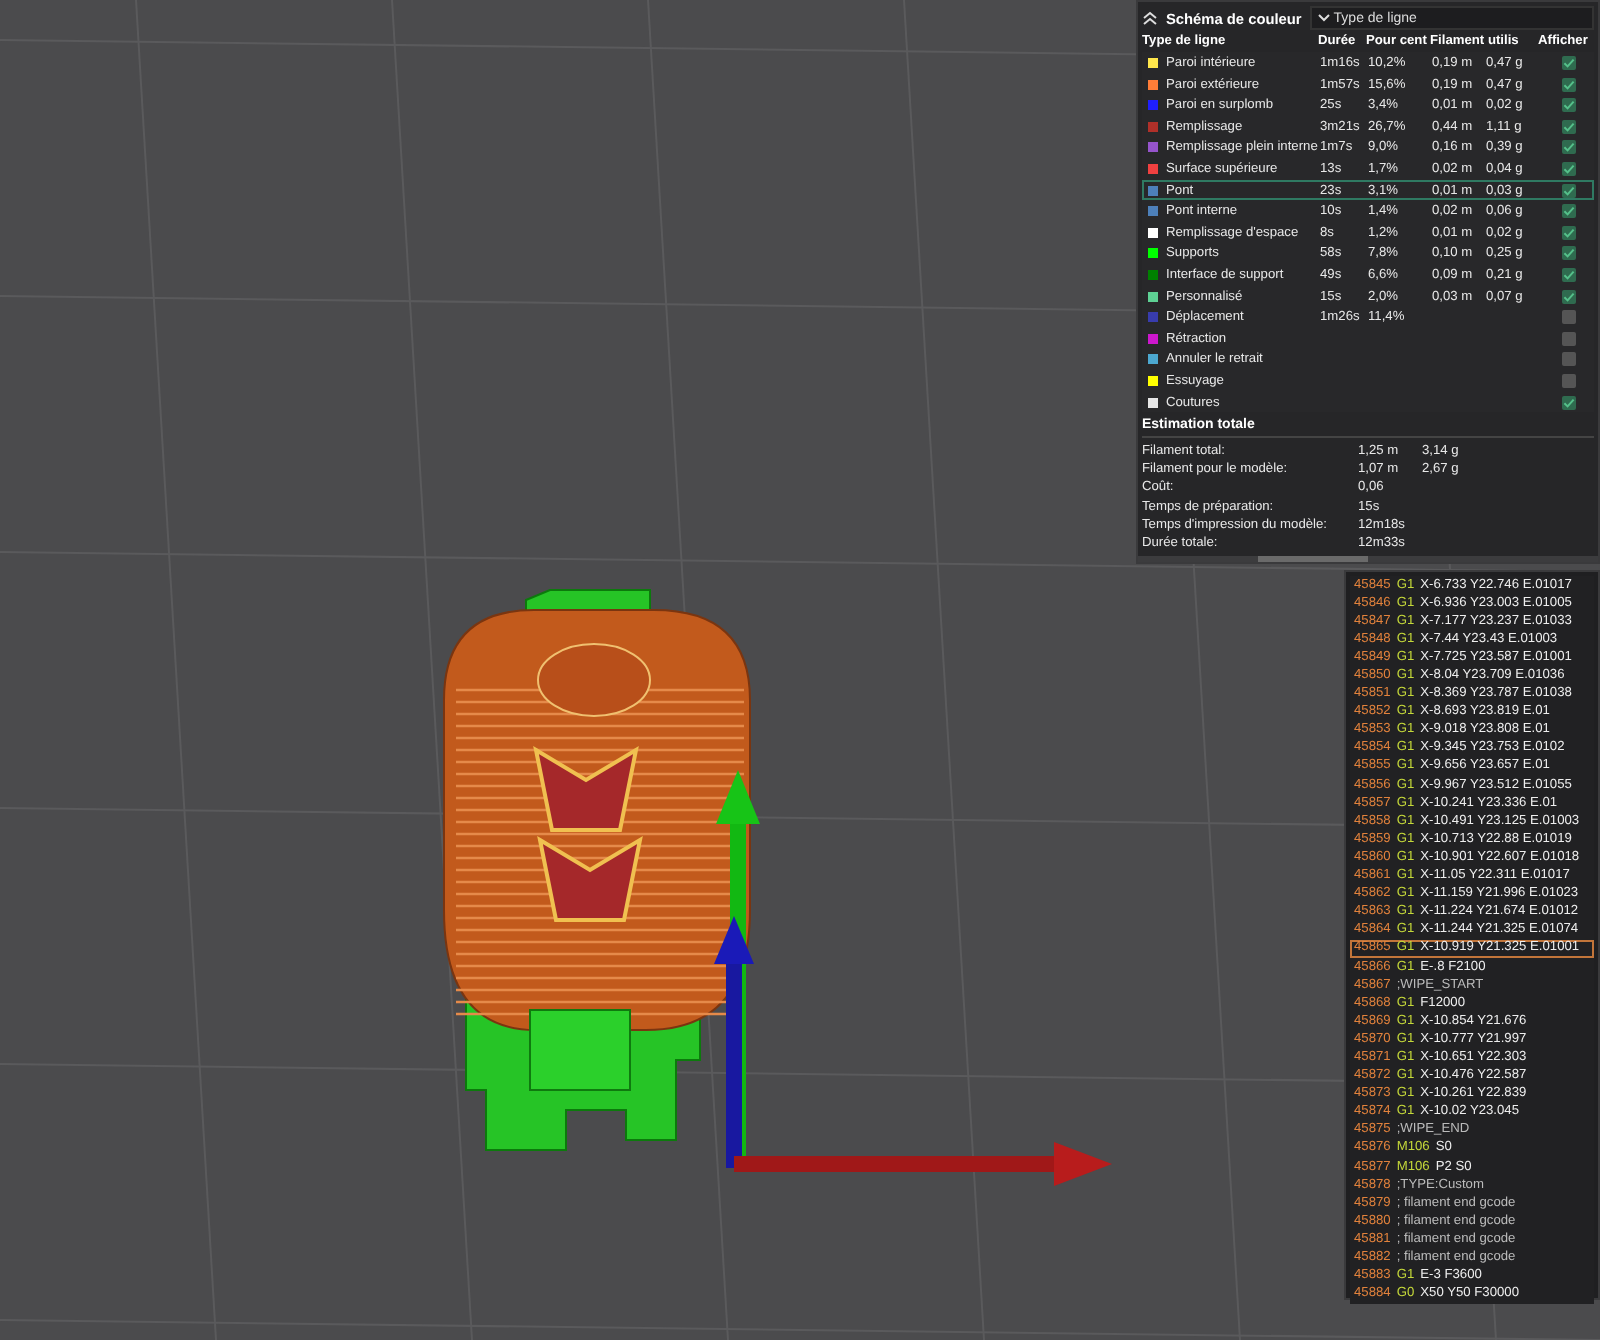  I want to click on horizontal-scrollbar, so click(1368, 559).